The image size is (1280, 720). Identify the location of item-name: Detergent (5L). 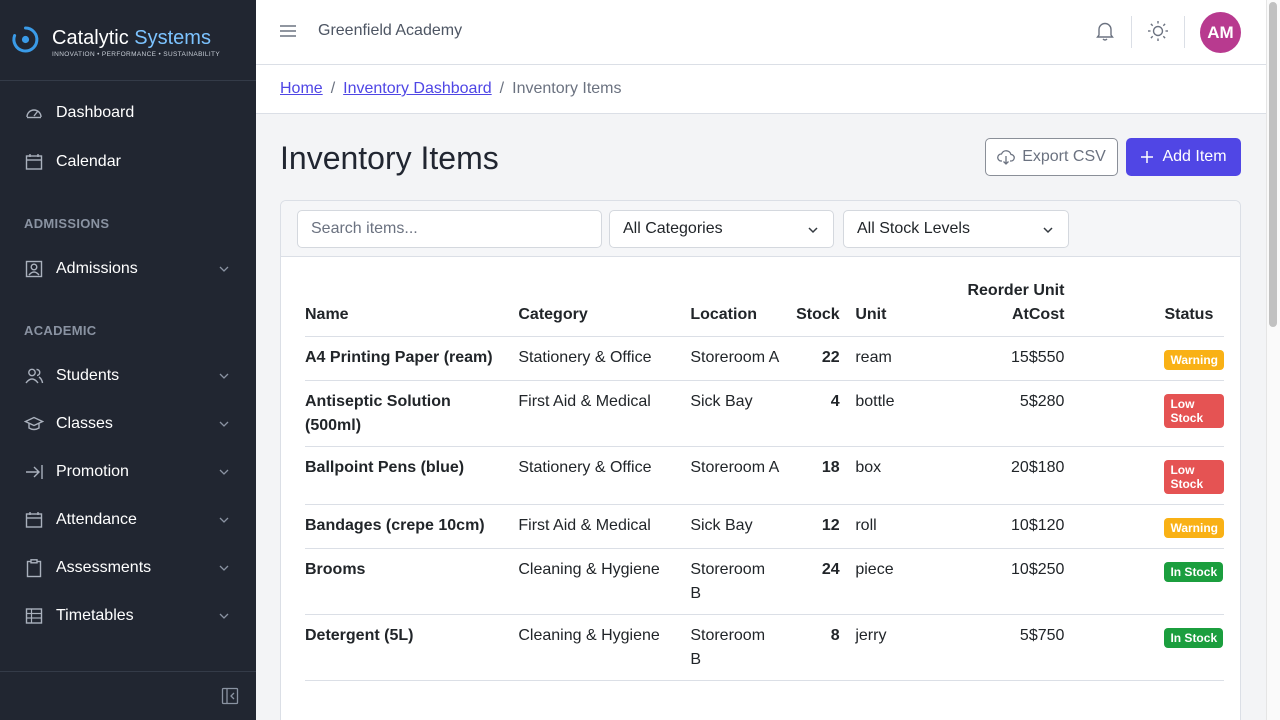
(412, 647).